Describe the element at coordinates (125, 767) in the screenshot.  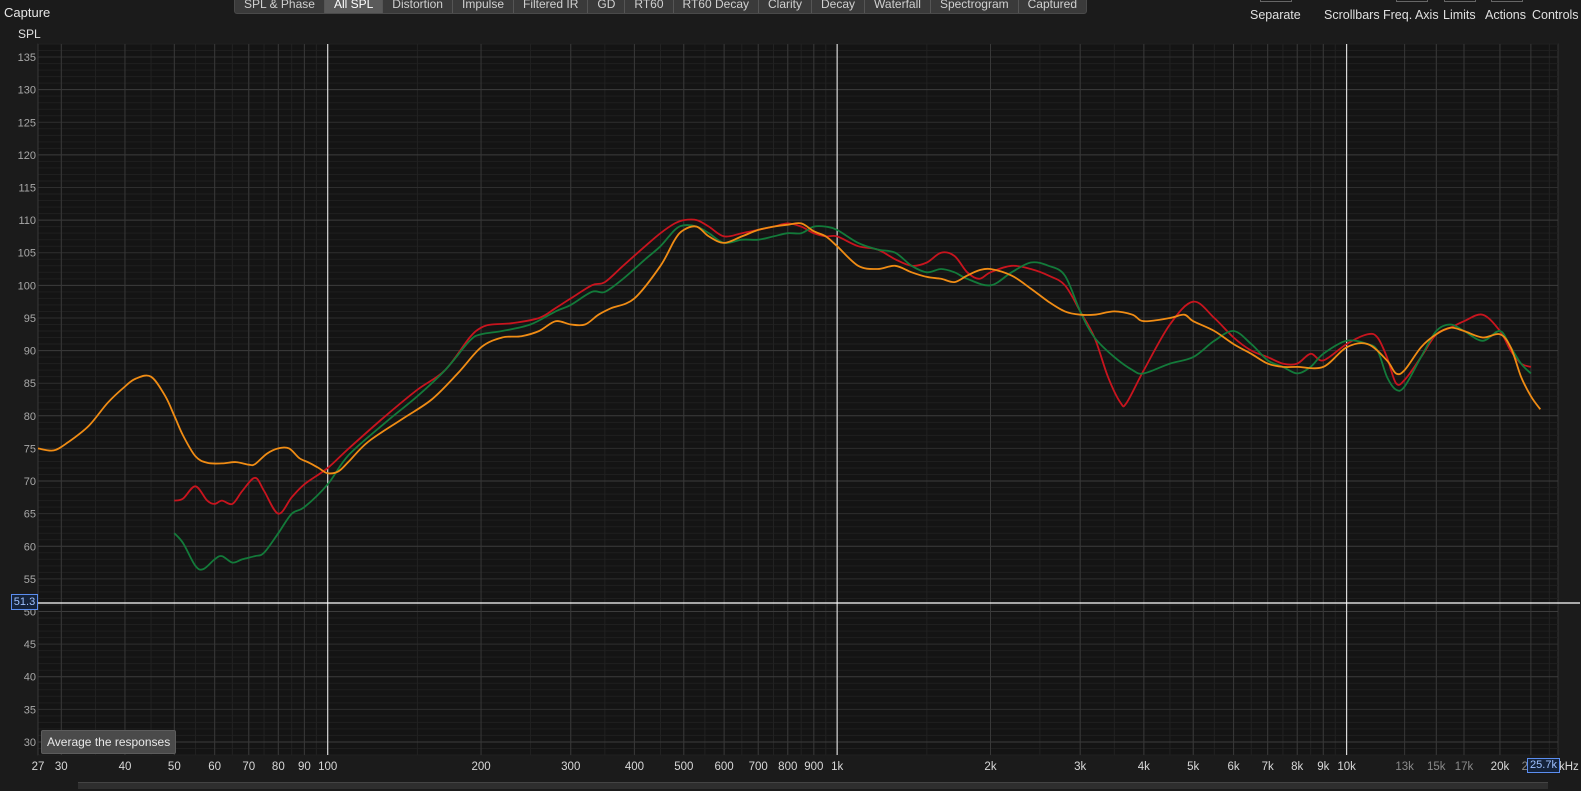
I see `x-tick-label: 40` at that location.